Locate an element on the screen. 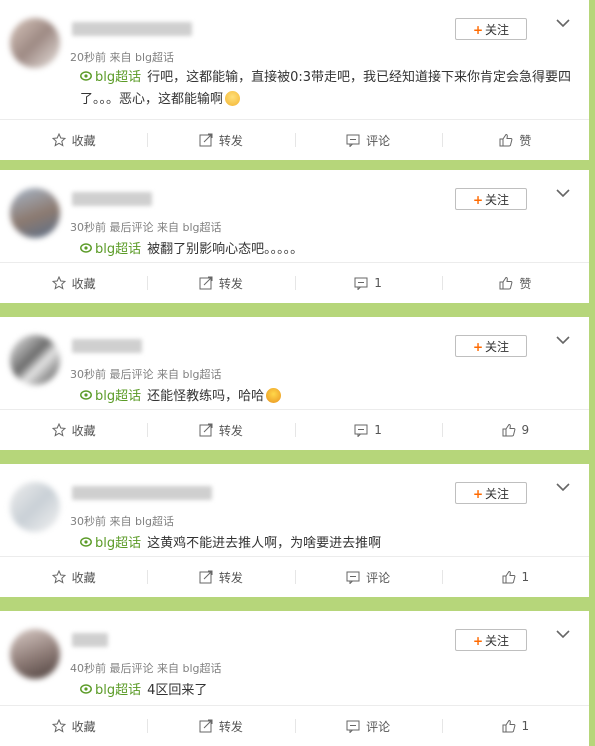 This screenshot has width=595, height=746. post-content: blg超话 还能怪教练吗，哈哈 is located at coordinates (330, 397).